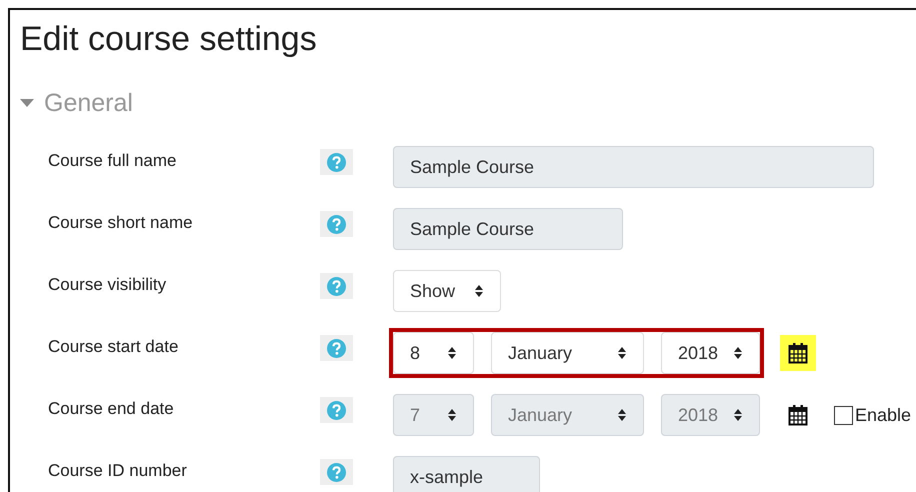  I want to click on field-label: Course short name, so click(121, 223).